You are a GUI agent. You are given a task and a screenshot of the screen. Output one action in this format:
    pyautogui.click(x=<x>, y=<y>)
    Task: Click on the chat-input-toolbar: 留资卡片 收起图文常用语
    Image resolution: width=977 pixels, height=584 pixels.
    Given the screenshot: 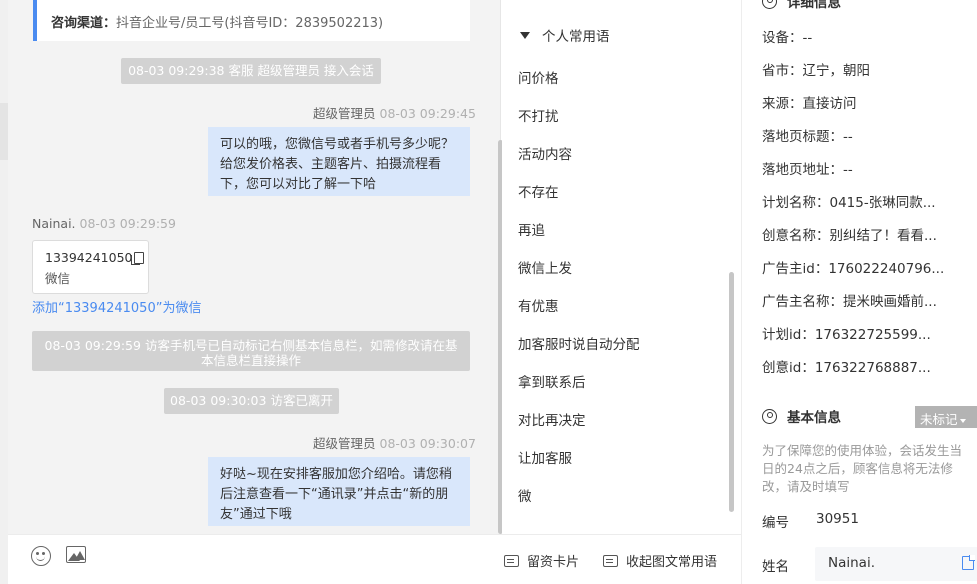 What is the action you would take?
    pyautogui.click(x=374, y=559)
    